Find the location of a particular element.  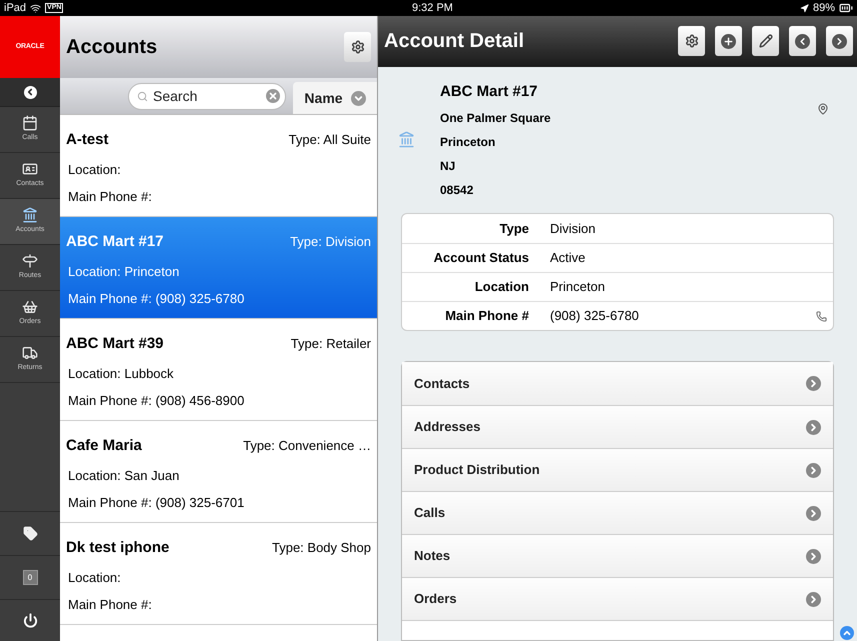

power-icon is located at coordinates (30, 620).